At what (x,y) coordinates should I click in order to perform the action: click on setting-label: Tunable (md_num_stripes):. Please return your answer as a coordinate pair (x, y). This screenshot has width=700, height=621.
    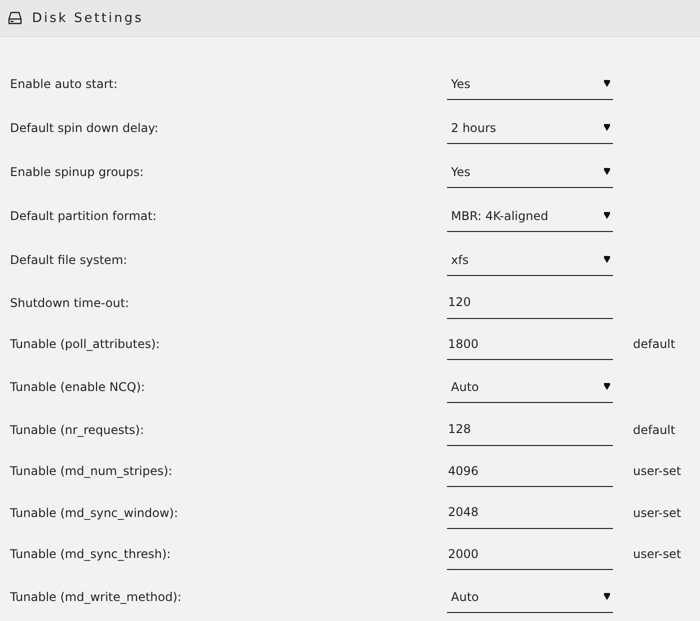
    Looking at the image, I should click on (92, 471).